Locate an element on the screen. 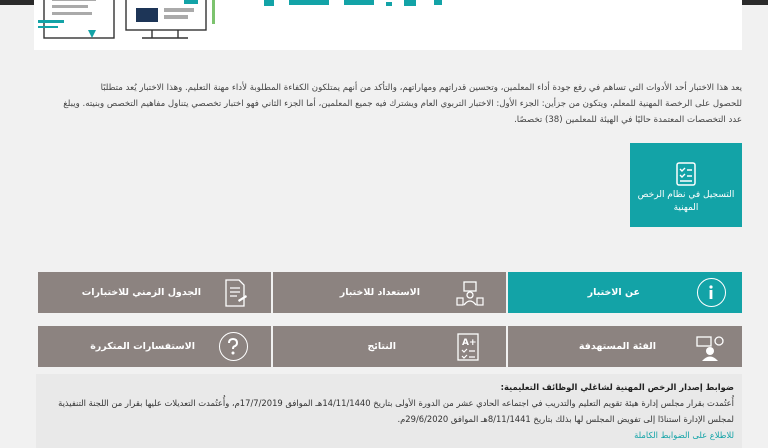 The width and height of the screenshot is (768, 448). banner-illustration-icon is located at coordinates (240, 19).